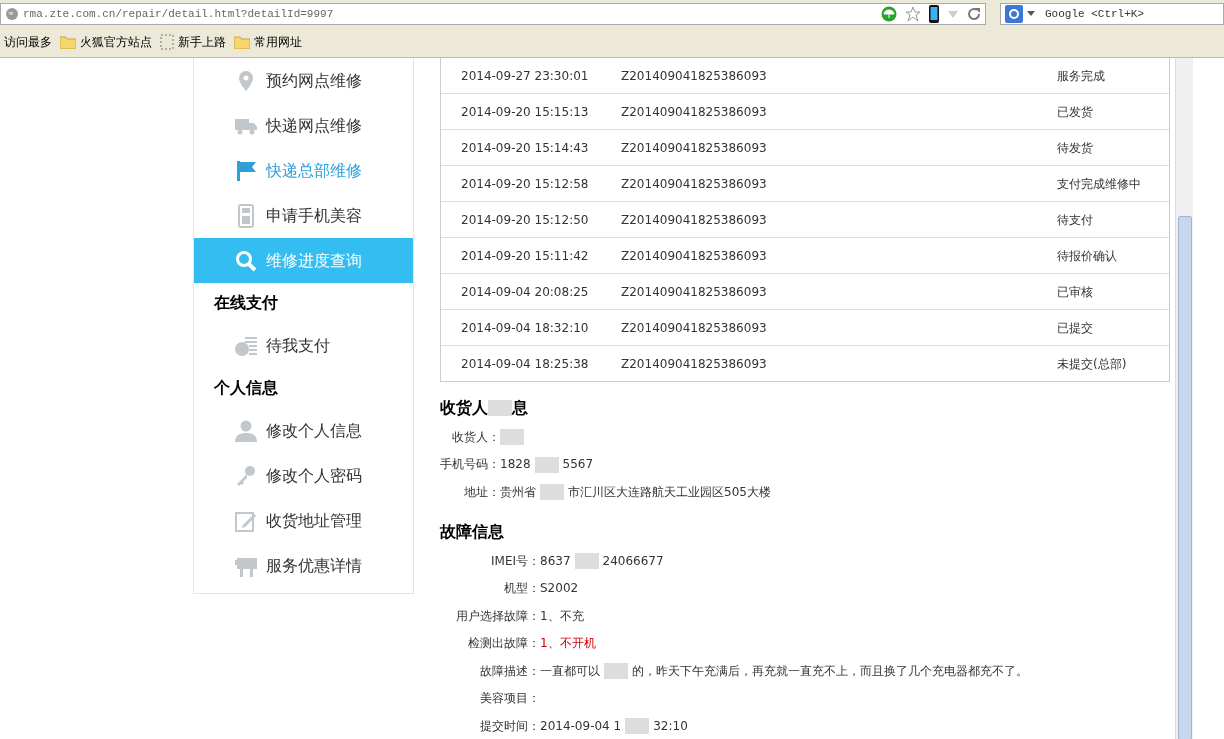  Describe the element at coordinates (303, 520) in the screenshot. I see `sidebar-item: 收货地址管理` at that location.